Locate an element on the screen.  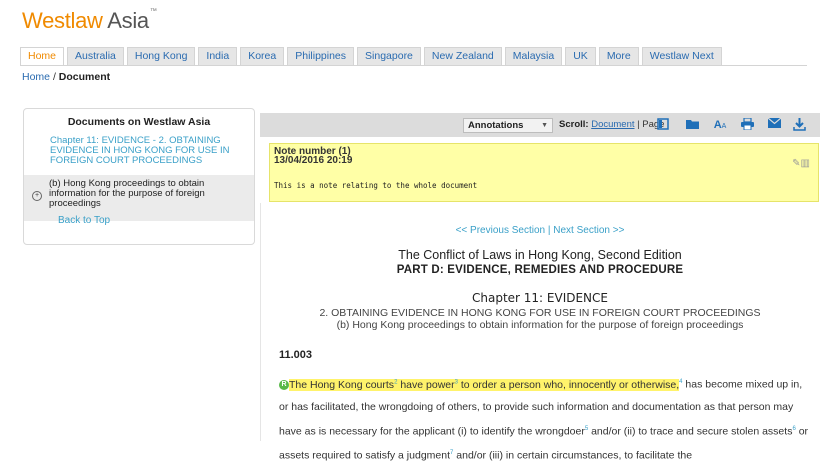
document-toolbar: Annotations ▼ Scroll: Document | Page AA is located at coordinates (540, 125).